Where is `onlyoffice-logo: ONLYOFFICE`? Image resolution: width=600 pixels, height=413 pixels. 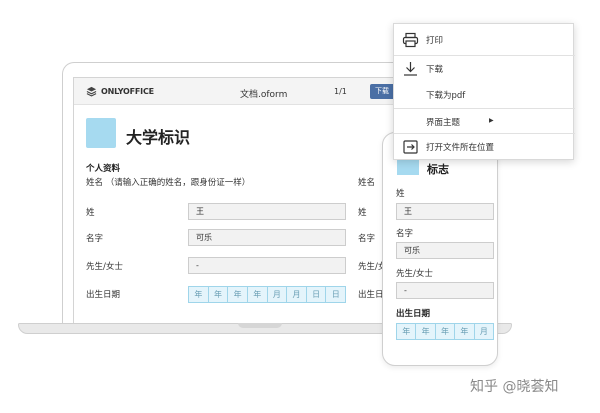 onlyoffice-logo: ONLYOFFICE is located at coordinates (120, 91).